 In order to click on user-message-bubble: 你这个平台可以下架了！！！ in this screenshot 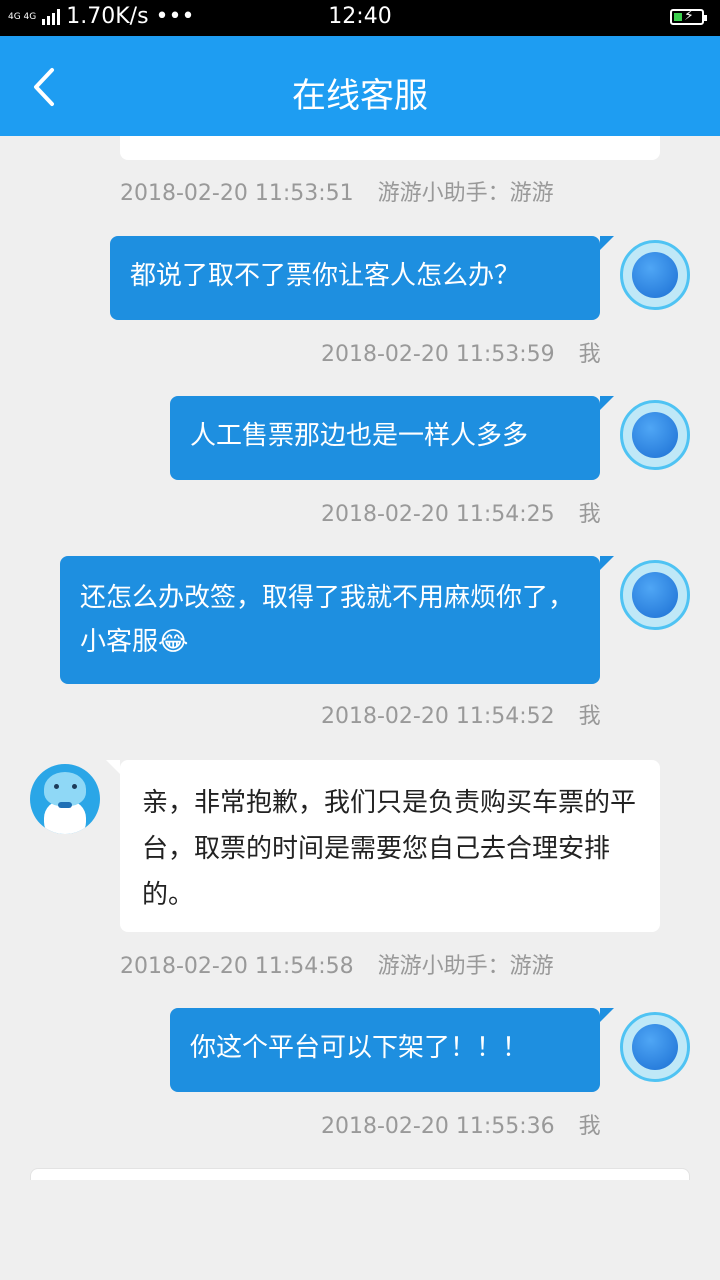, I will do `click(392, 1050)`.